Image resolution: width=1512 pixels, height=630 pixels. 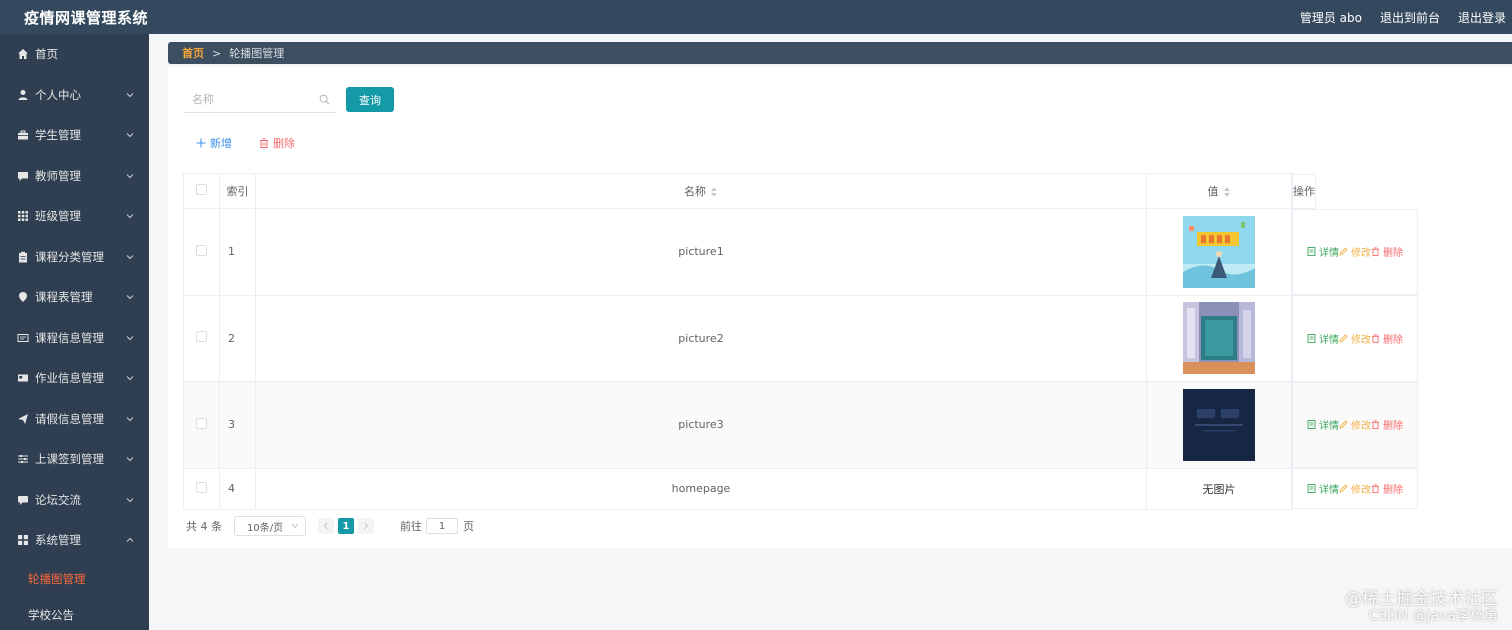 What do you see at coordinates (249, 99) in the screenshot?
I see `search-input` at bounding box center [249, 99].